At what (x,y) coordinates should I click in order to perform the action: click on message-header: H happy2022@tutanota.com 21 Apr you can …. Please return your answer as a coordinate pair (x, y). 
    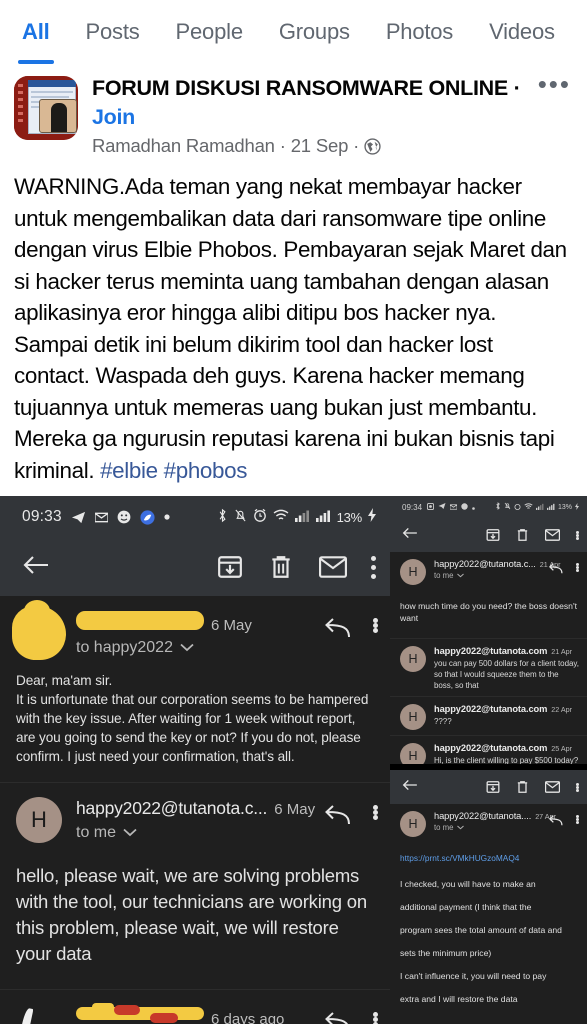
    Looking at the image, I should click on (488, 667).